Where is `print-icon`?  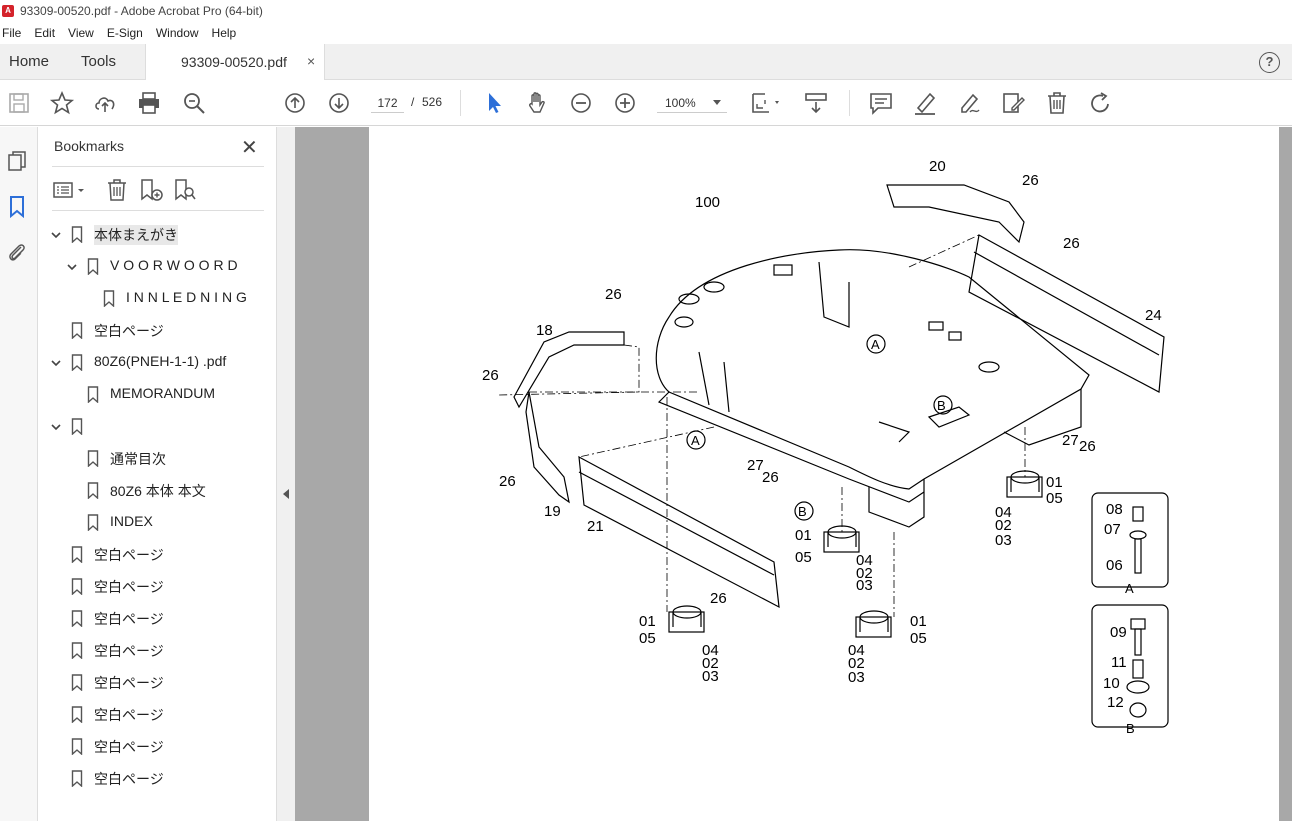 print-icon is located at coordinates (149, 103).